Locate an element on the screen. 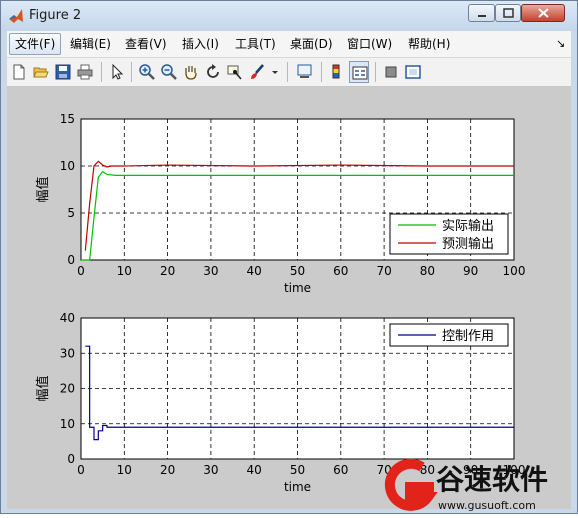 This screenshot has width=578, height=518. minimize-button is located at coordinates (481, 13).